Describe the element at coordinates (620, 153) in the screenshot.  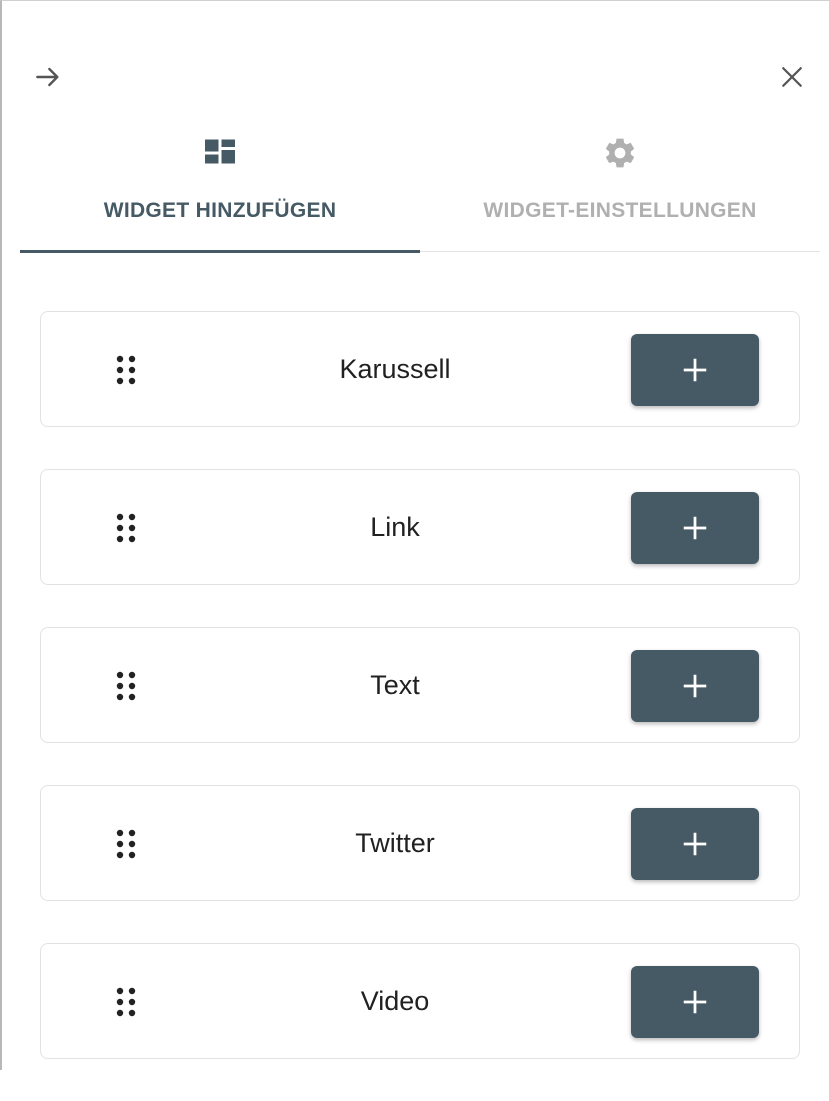
I see `gear-icon` at that location.